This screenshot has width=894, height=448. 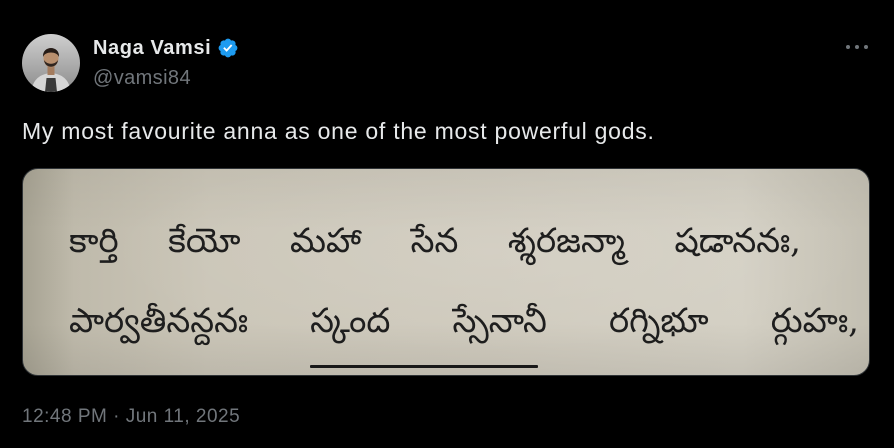 I want to click on verse-word: స్సేనానీ, so click(x=499, y=321).